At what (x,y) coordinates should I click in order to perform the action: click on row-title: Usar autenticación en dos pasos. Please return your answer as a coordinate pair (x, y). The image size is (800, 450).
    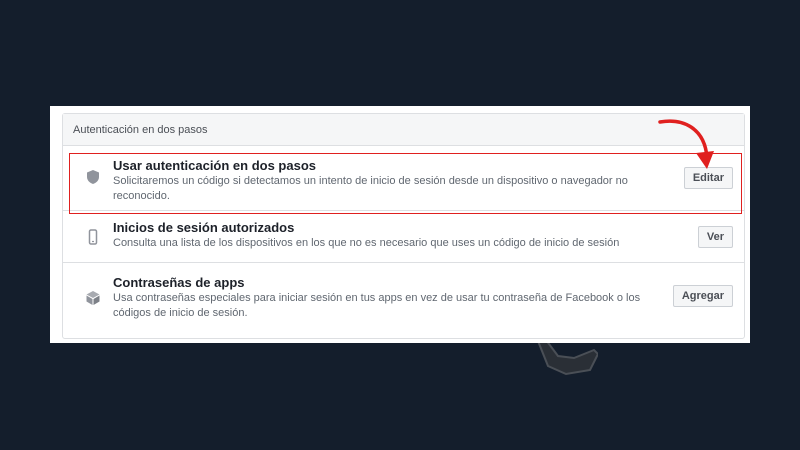
    Looking at the image, I should click on (215, 165).